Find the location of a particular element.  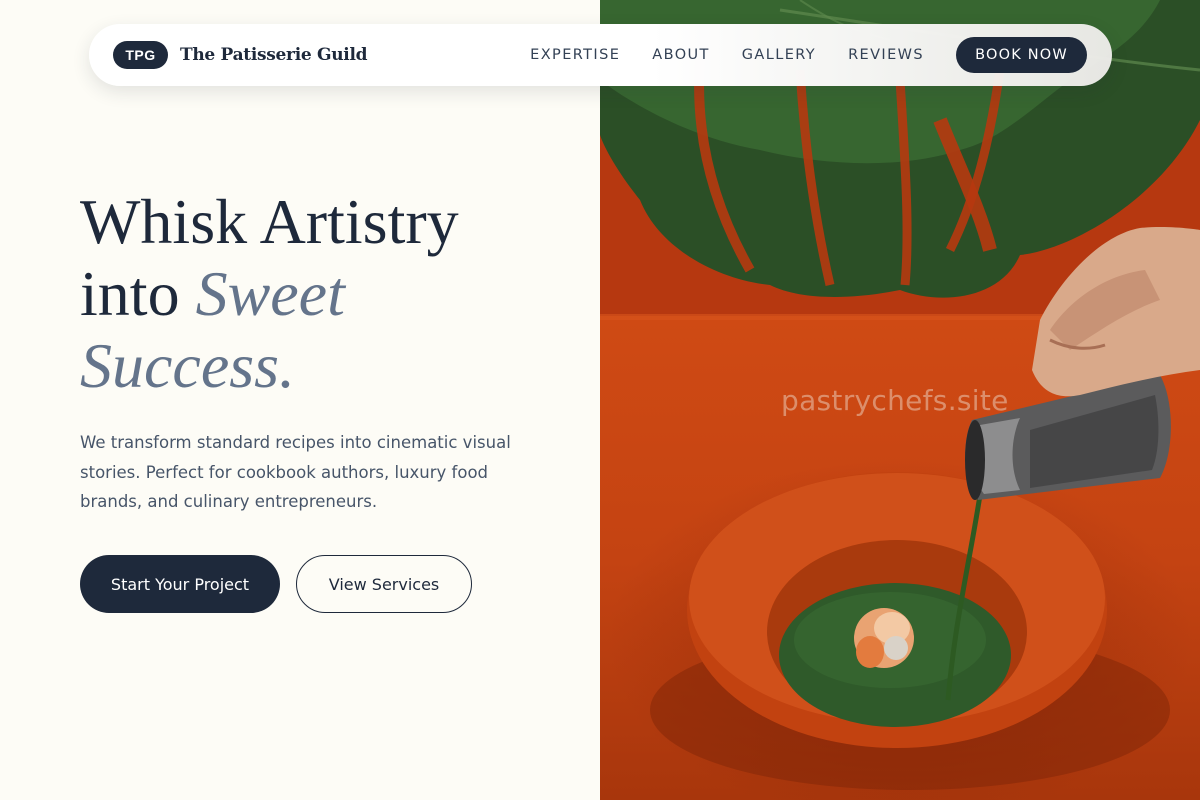

logo-badge: TPG is located at coordinates (140, 55).